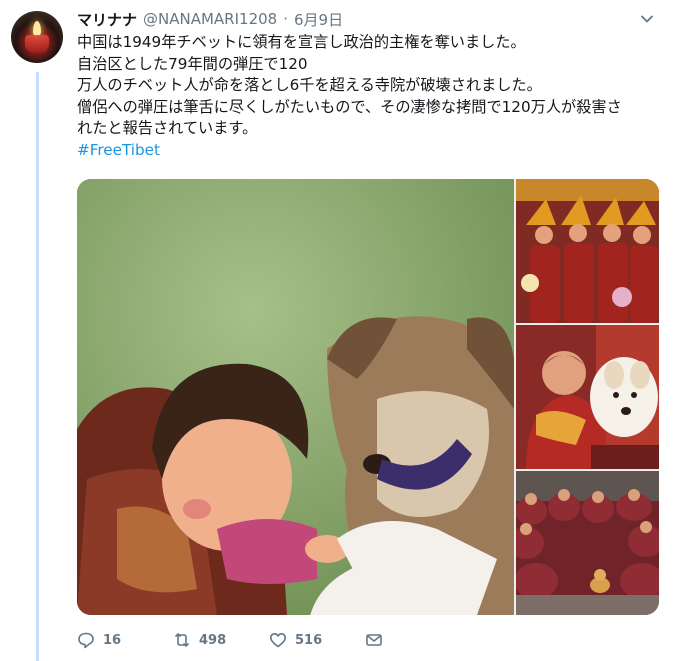  Describe the element at coordinates (647, 19) in the screenshot. I see `chevron-down-icon` at that location.